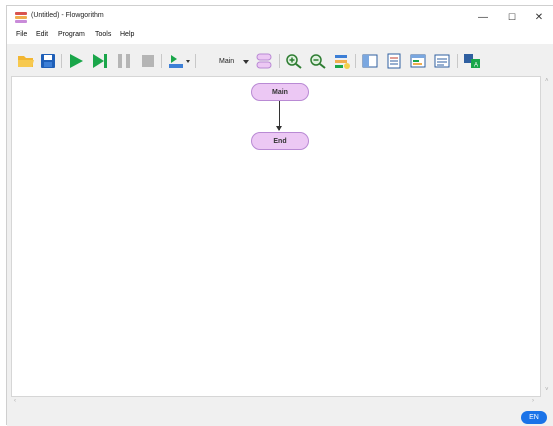 Image resolution: width=553 pixels, height=426 pixels. I want to click on status-bar: EN, so click(280, 417).